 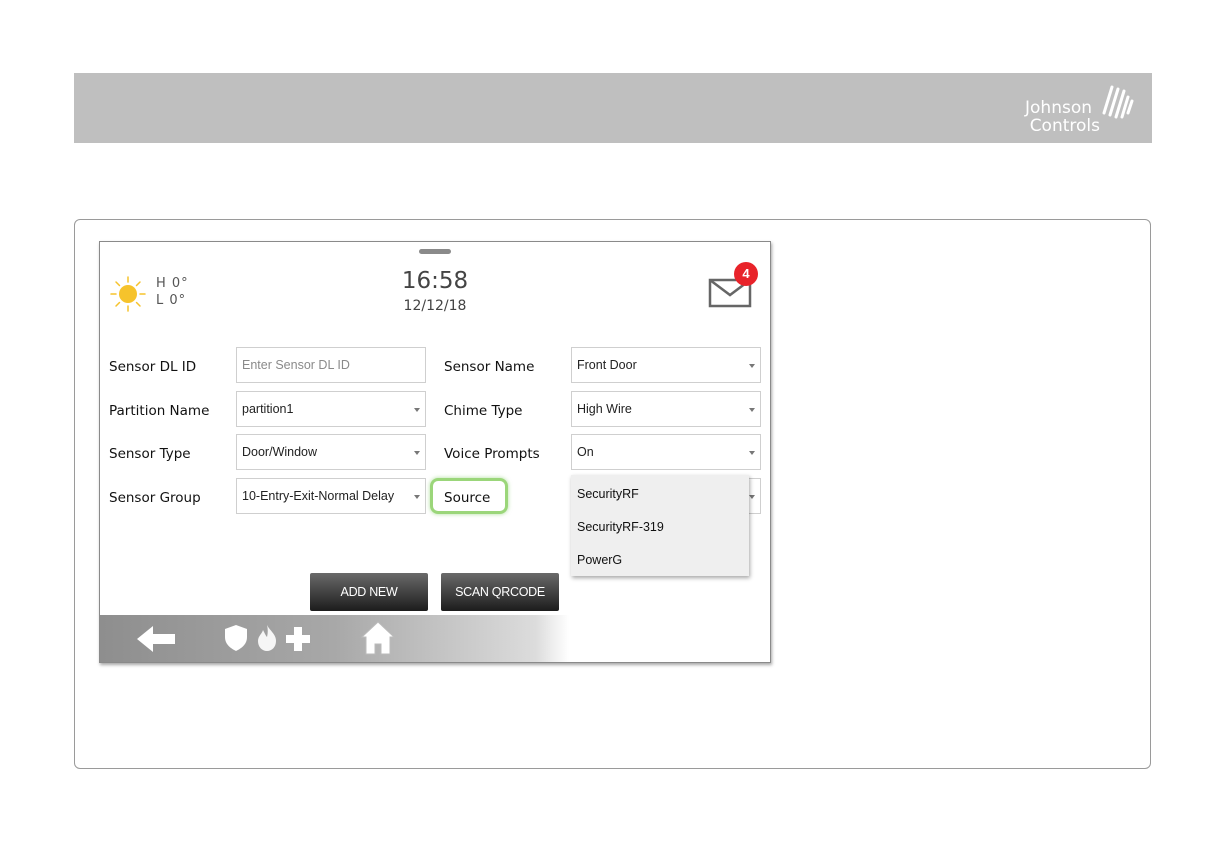 What do you see at coordinates (435, 281) in the screenshot?
I see `clock-time: 16:58` at bounding box center [435, 281].